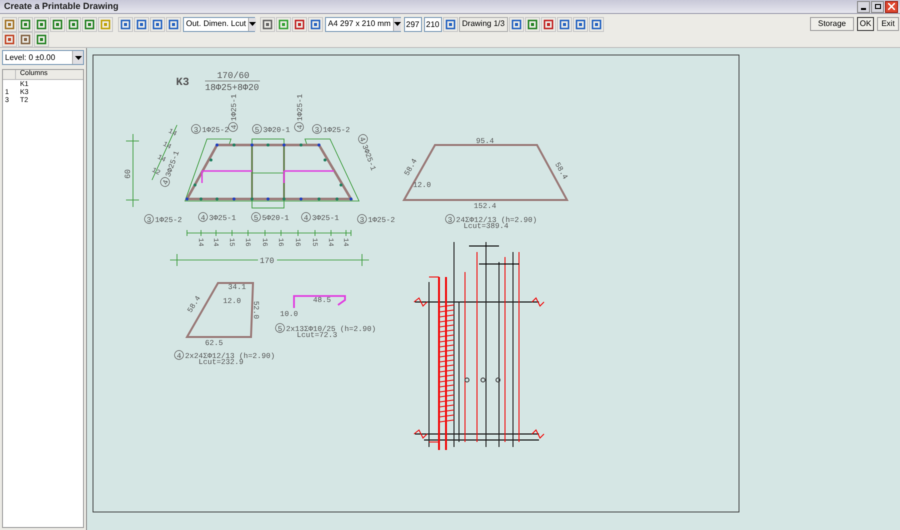  I want to click on dimension-value: 60, so click(128, 174).